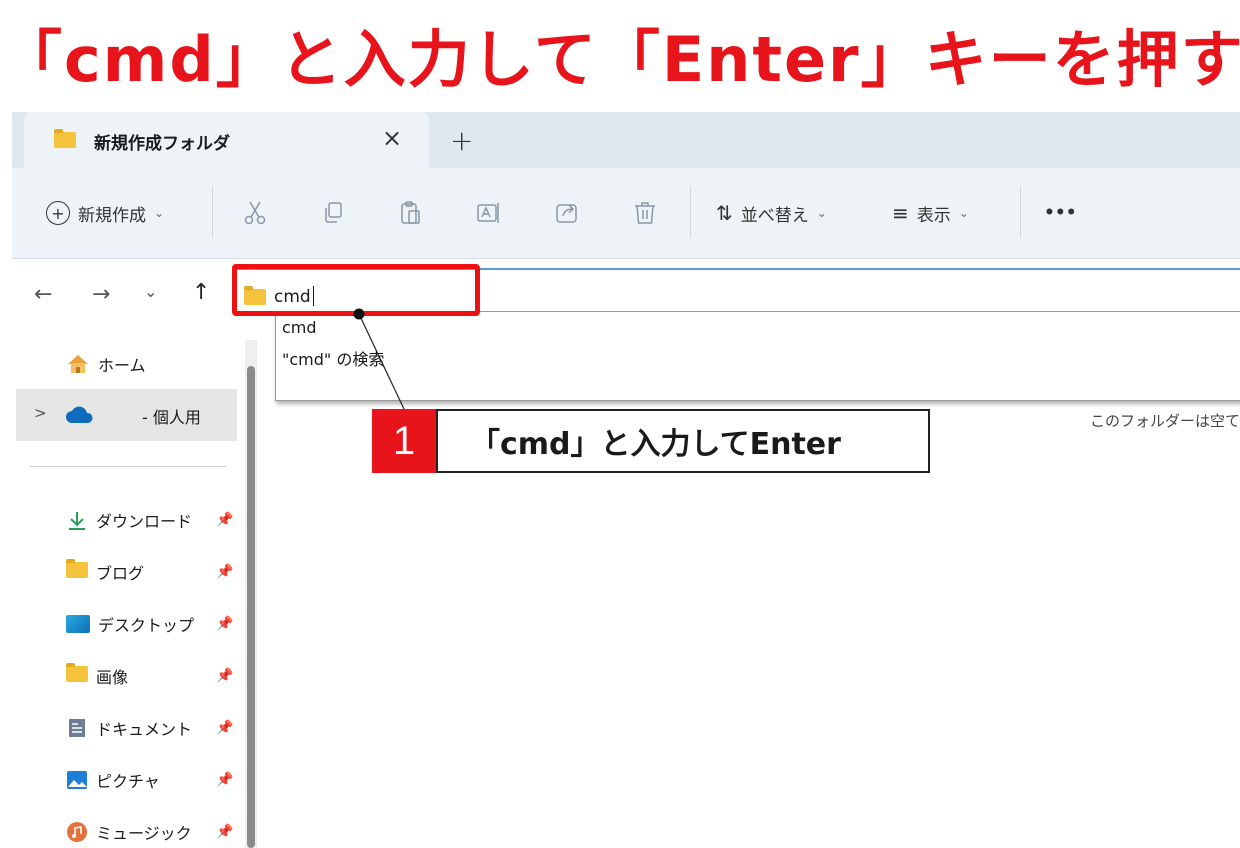  What do you see at coordinates (79, 414) in the screenshot?
I see `onedrive-cloud-icon` at bounding box center [79, 414].